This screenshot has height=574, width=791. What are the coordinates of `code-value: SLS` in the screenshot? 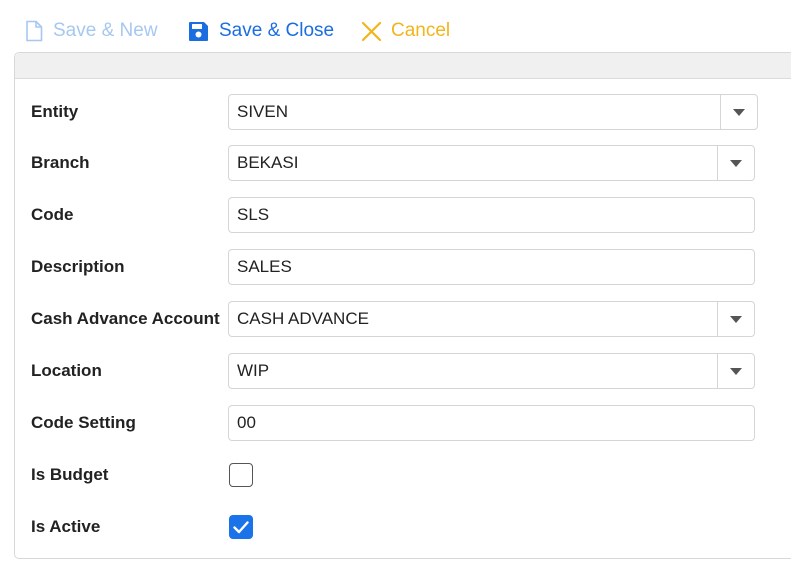 It's located at (253, 214).